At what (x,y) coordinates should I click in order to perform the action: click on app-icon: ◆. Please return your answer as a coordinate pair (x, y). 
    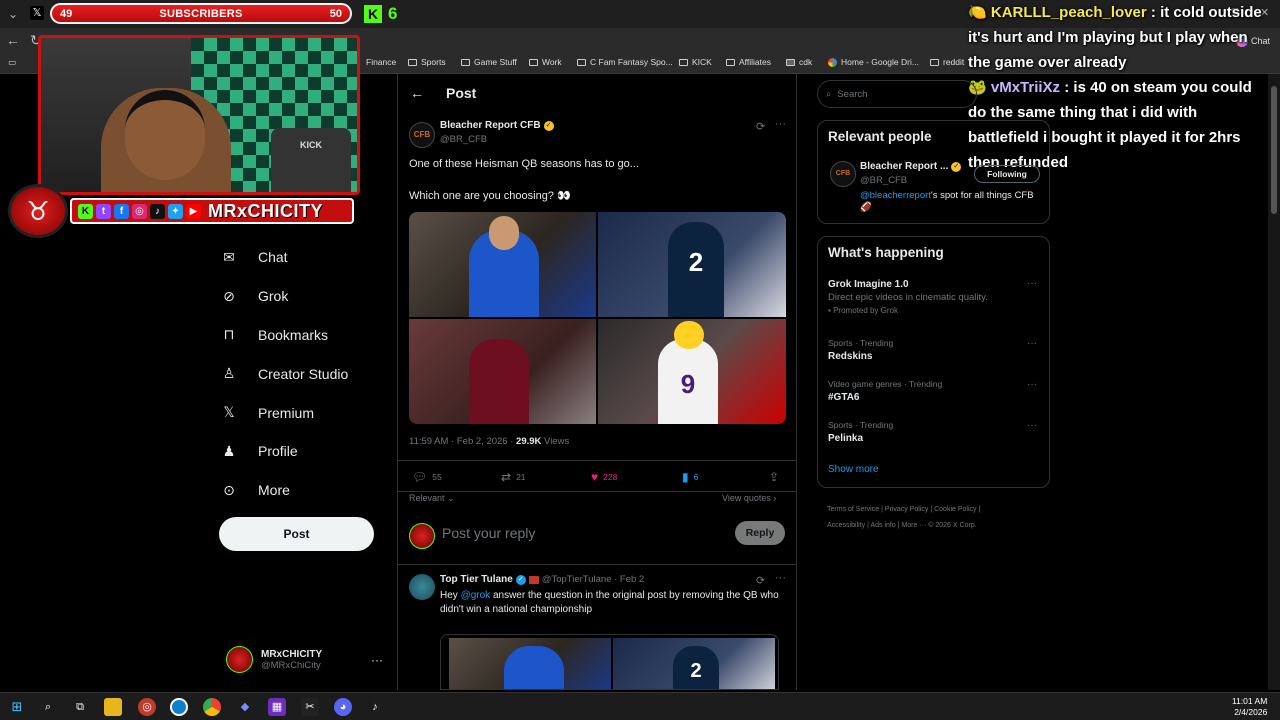
    Looking at the image, I should click on (245, 707).